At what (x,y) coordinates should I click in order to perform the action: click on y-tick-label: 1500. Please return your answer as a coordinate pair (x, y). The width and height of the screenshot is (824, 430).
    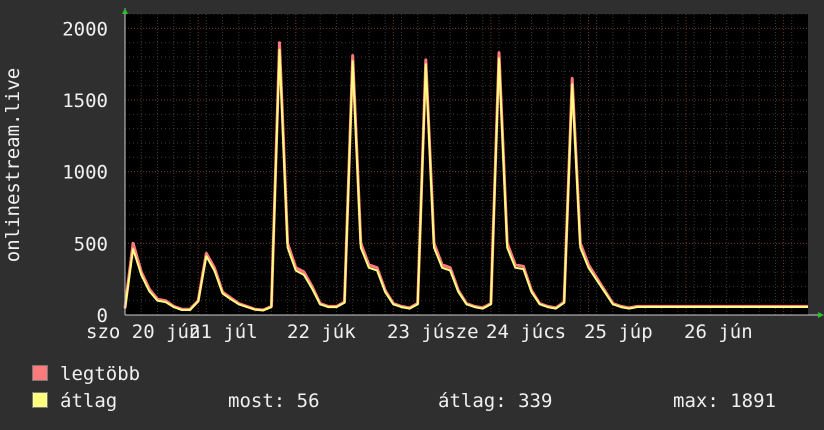
    Looking at the image, I should click on (85, 101).